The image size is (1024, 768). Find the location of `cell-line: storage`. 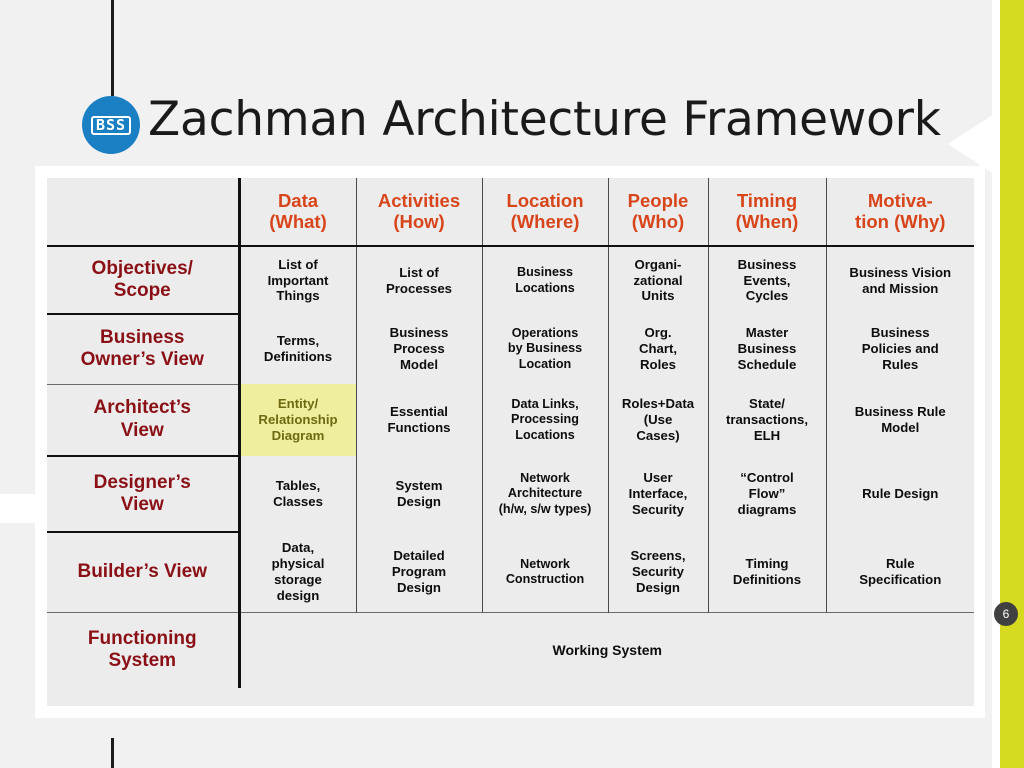

cell-line: storage is located at coordinates (298, 579).